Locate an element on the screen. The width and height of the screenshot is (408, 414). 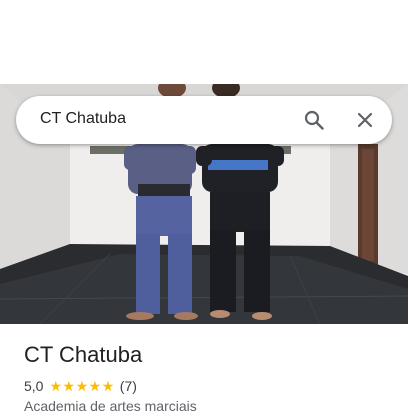
rating-stars: ★ ★ ★ ★ ★ is located at coordinates (81, 386).